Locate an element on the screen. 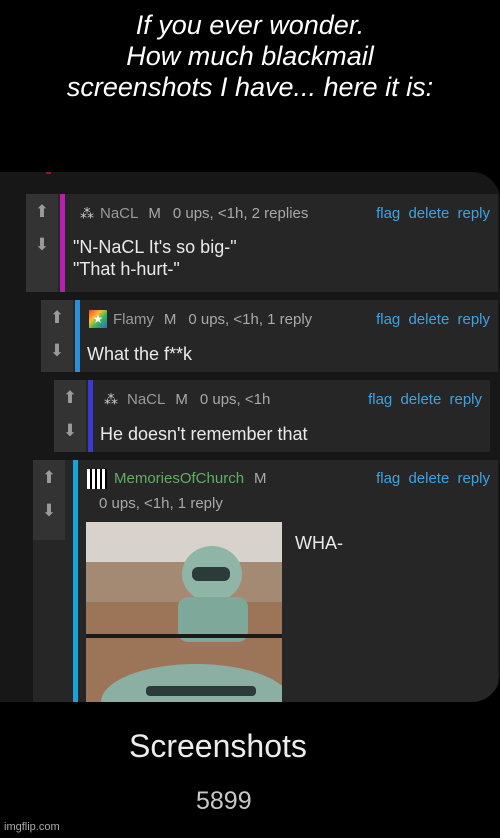 Image resolution: width=500 pixels, height=838 pixels. comment-body-line: He doesn't remember that is located at coordinates (204, 434).